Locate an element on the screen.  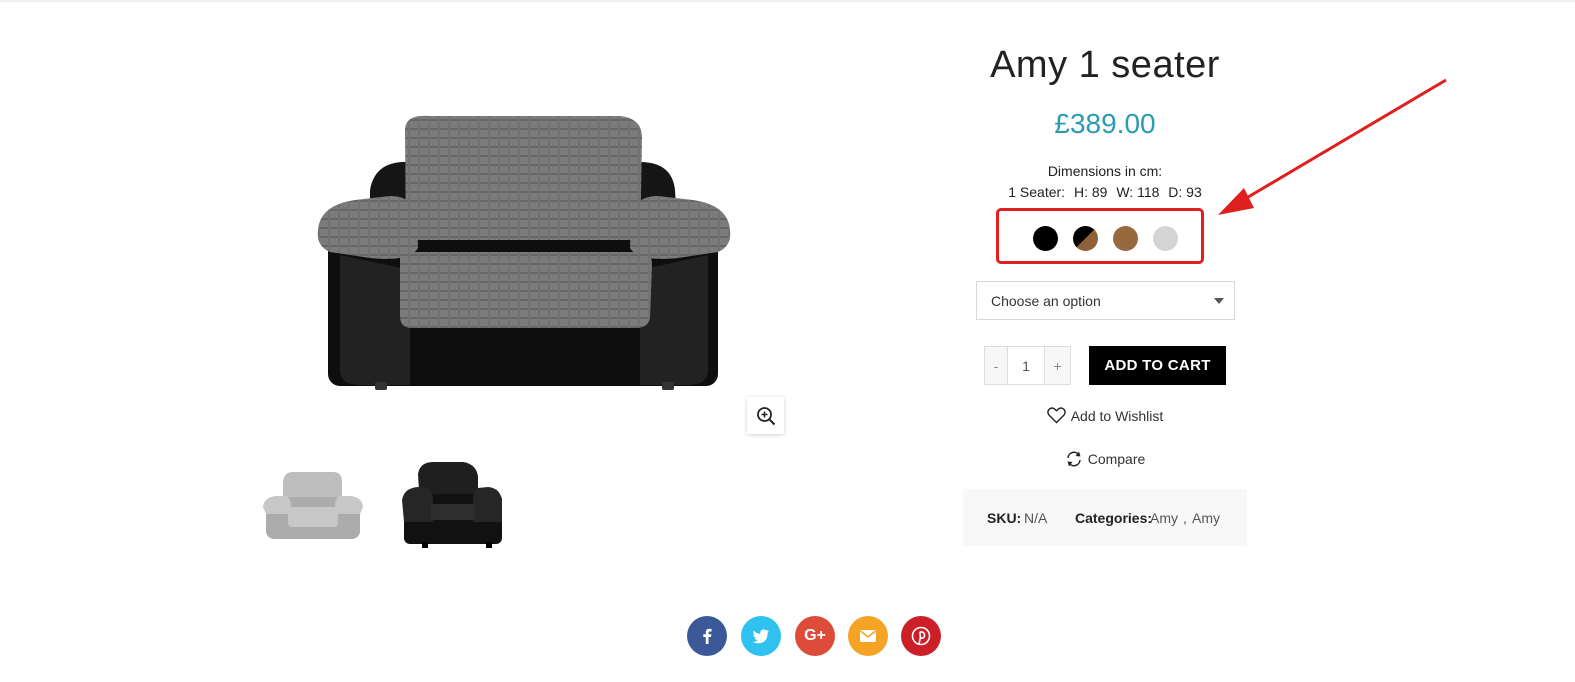
pinterest-icon is located at coordinates (921, 636).